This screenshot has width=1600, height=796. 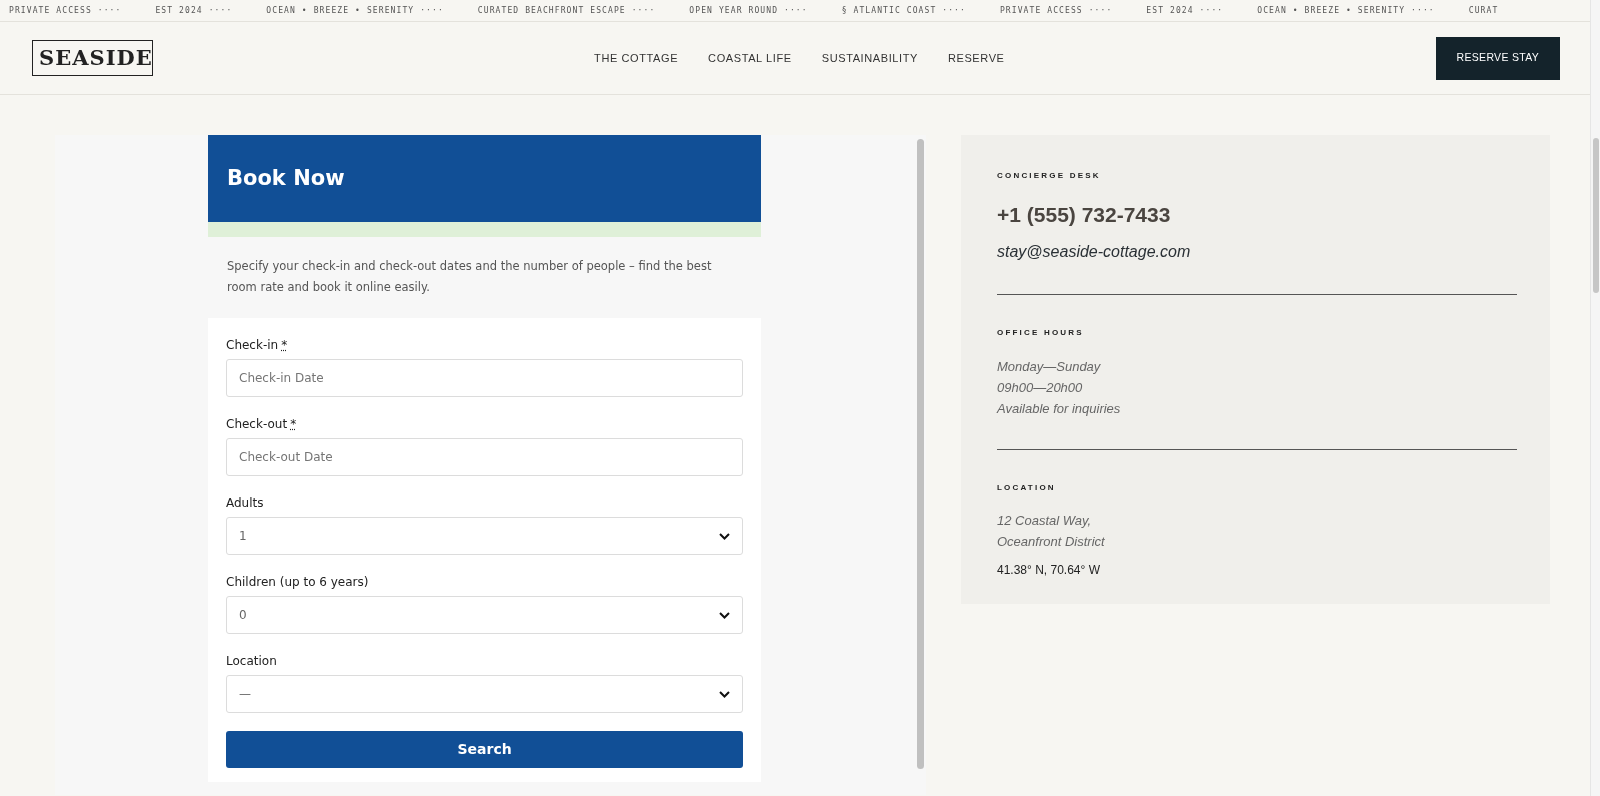 I want to click on reserve-stay-button: RESERVE STAY, so click(x=1497, y=58).